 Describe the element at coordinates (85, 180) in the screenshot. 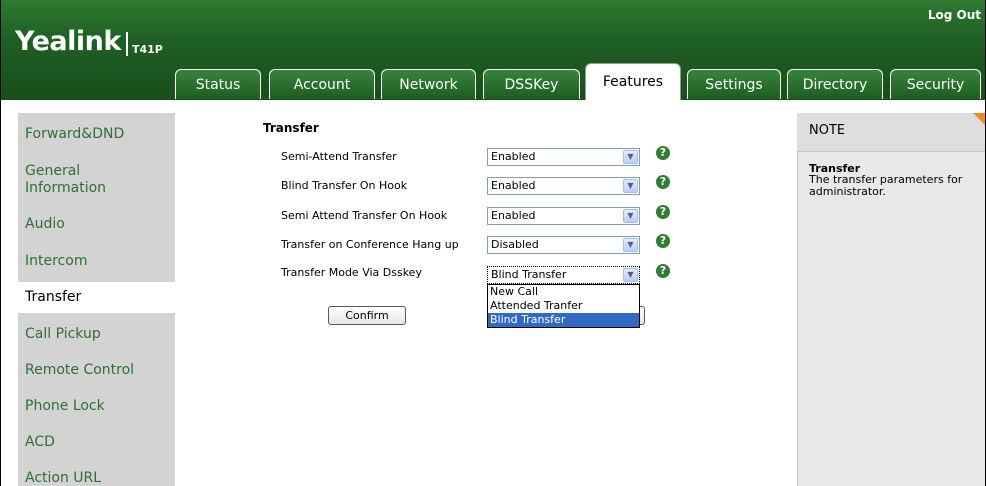

I see `sidebar-item-general-information: General Information` at that location.